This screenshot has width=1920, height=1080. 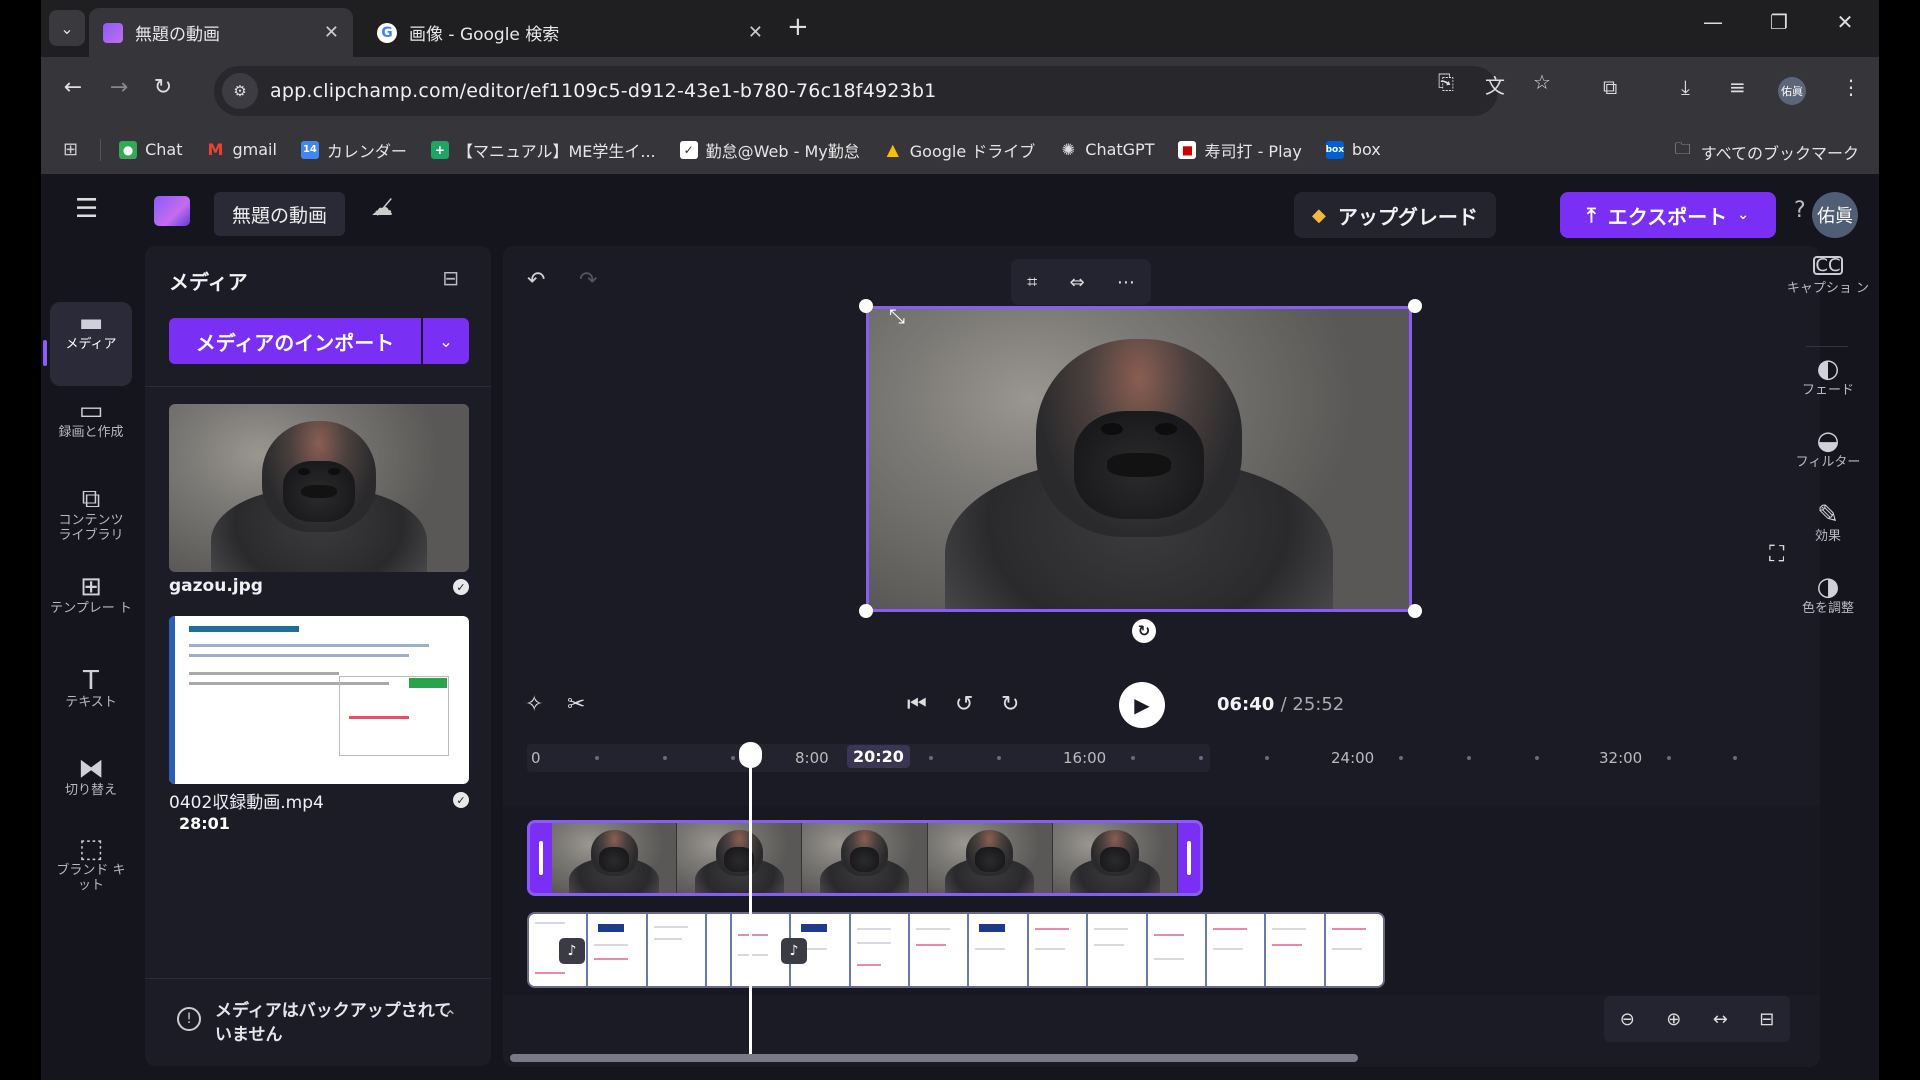 I want to click on ai-magic-icon: ✧, so click(x=534, y=704).